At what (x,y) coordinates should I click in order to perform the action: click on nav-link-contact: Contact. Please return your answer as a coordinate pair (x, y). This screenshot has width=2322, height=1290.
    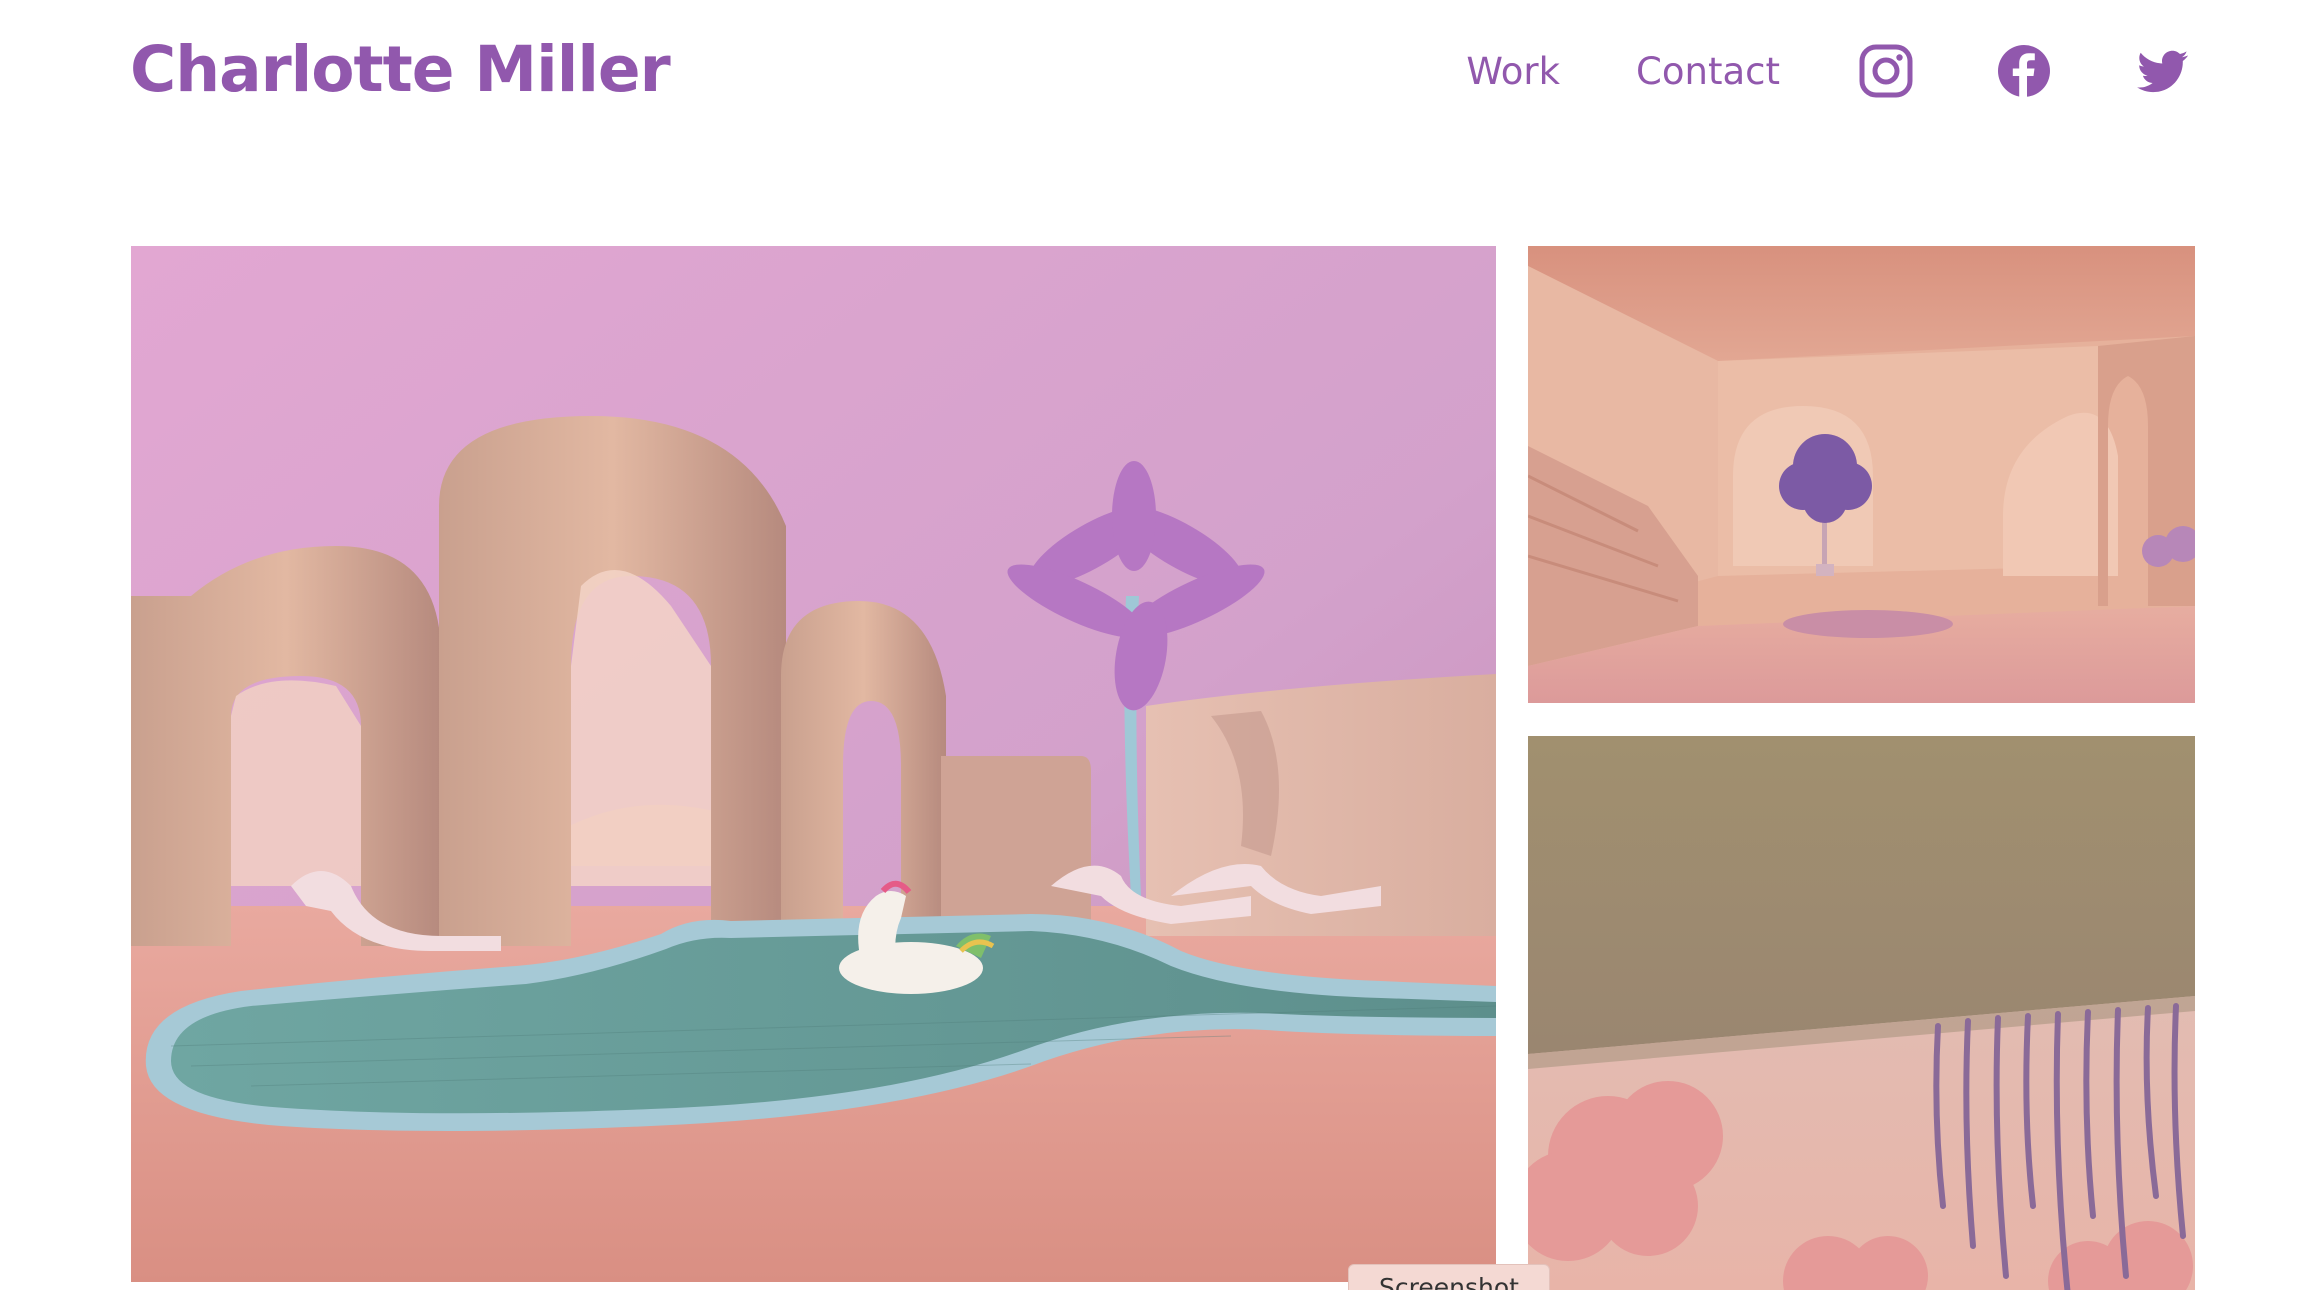
    Looking at the image, I should click on (1708, 71).